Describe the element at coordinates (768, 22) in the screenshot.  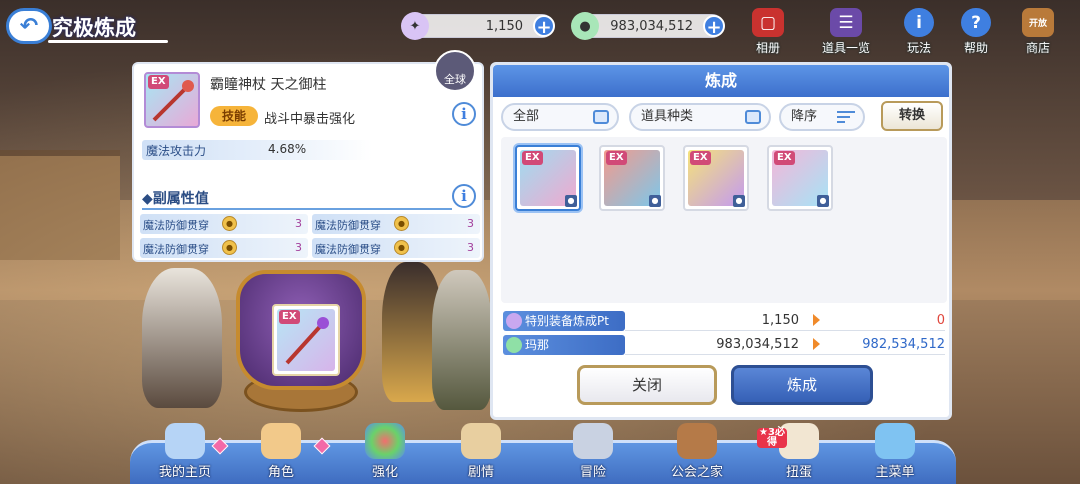
I see `album-icon: ▢` at that location.